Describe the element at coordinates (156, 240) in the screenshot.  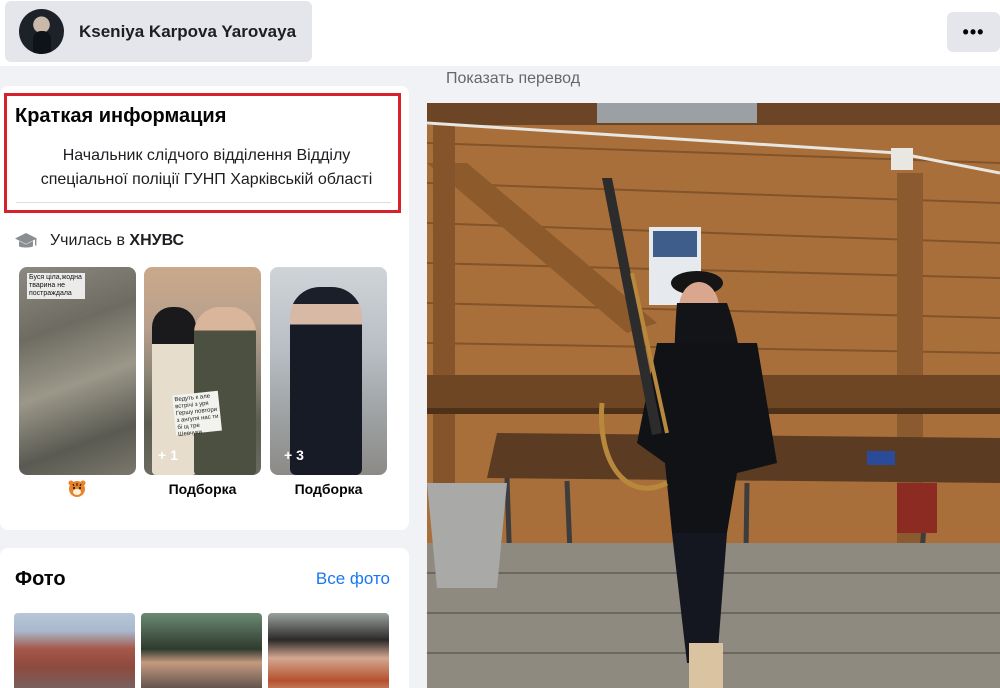
I see `education-school-link: ХНУВС` at that location.